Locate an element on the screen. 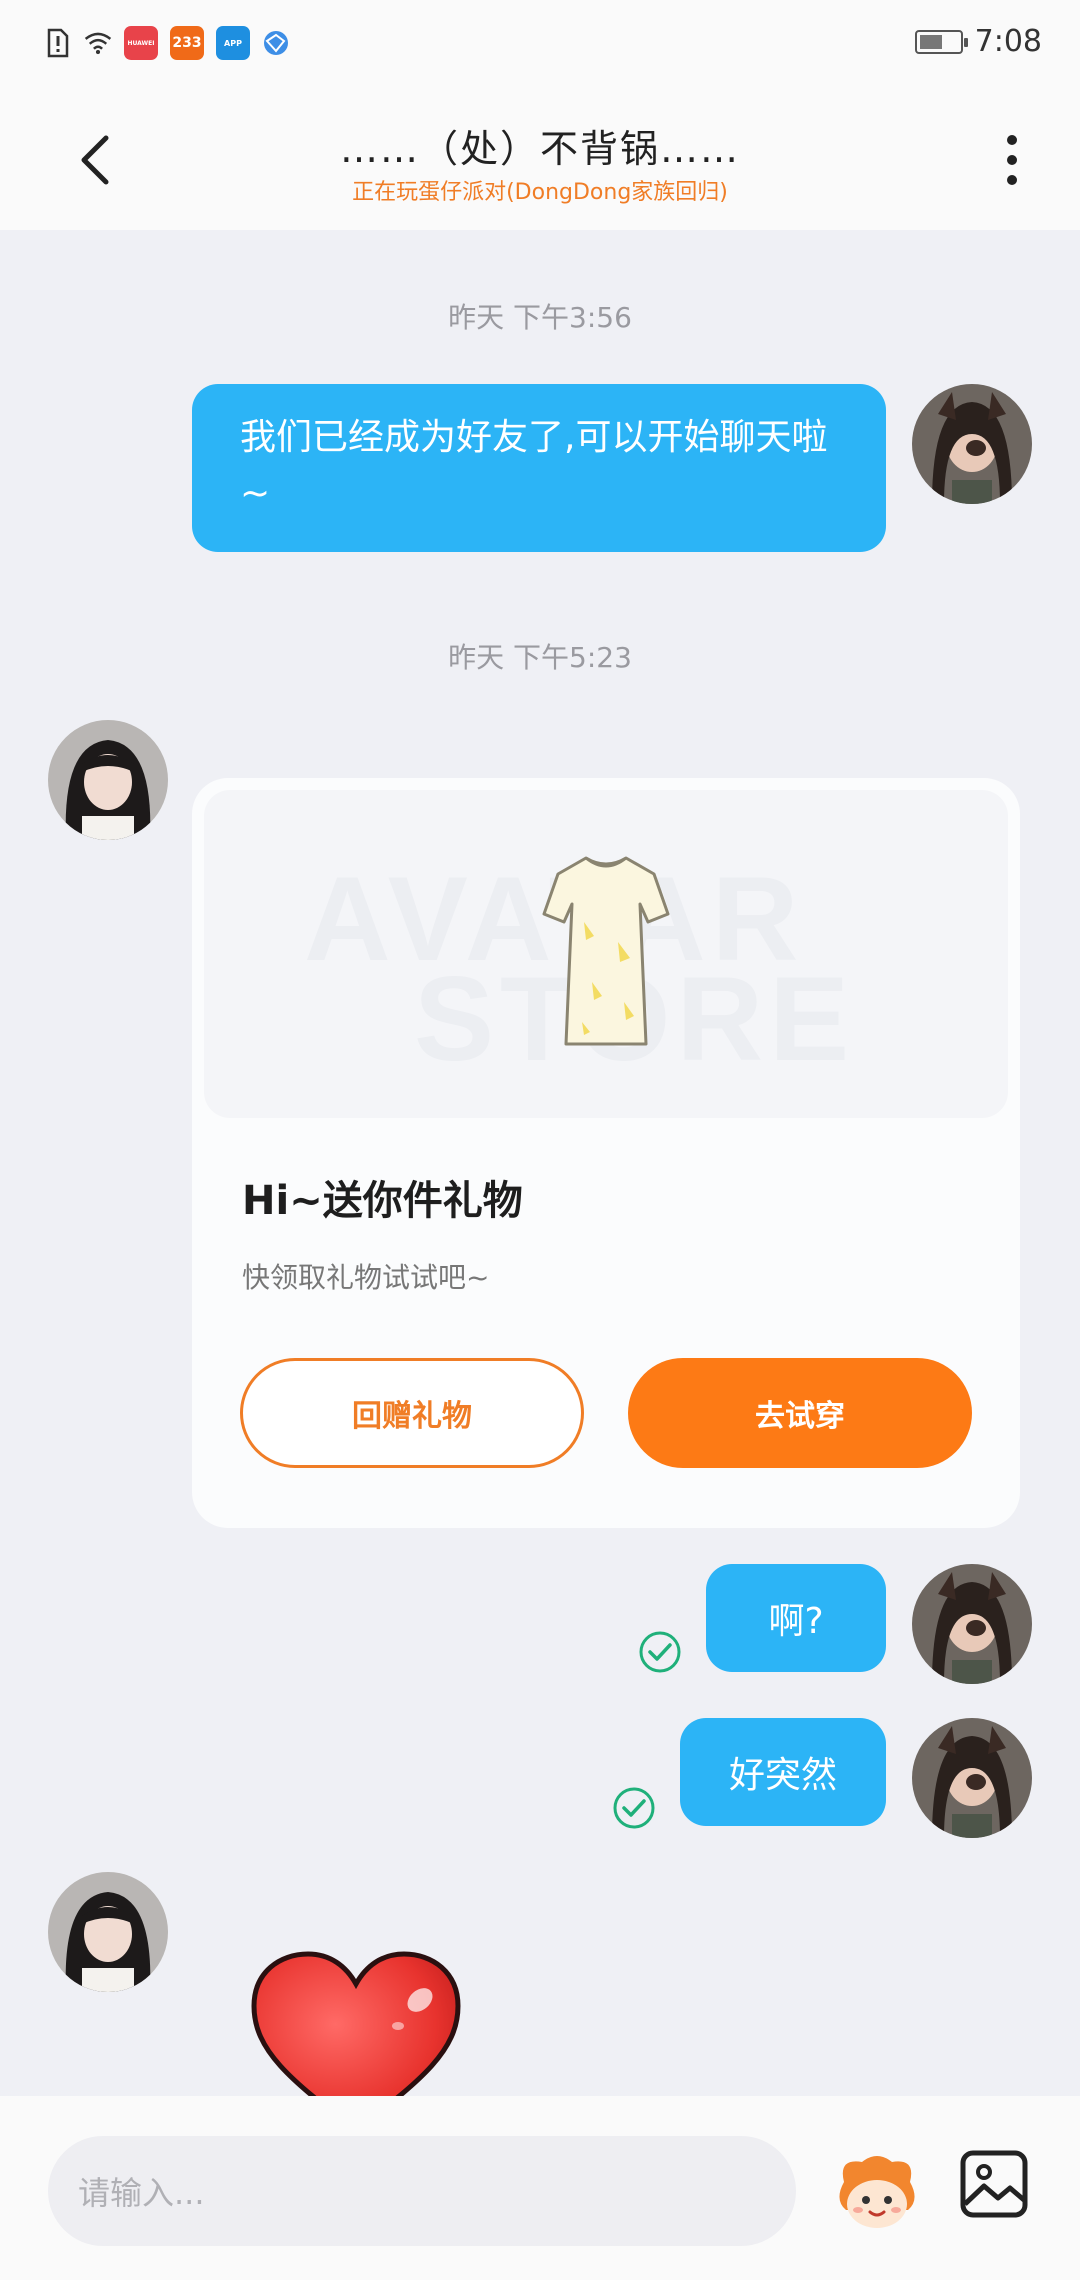 Image resolution: width=1080 pixels, height=2280 pixels. gift-subtitle: 快领取礼物试试吧~ is located at coordinates (366, 1277).